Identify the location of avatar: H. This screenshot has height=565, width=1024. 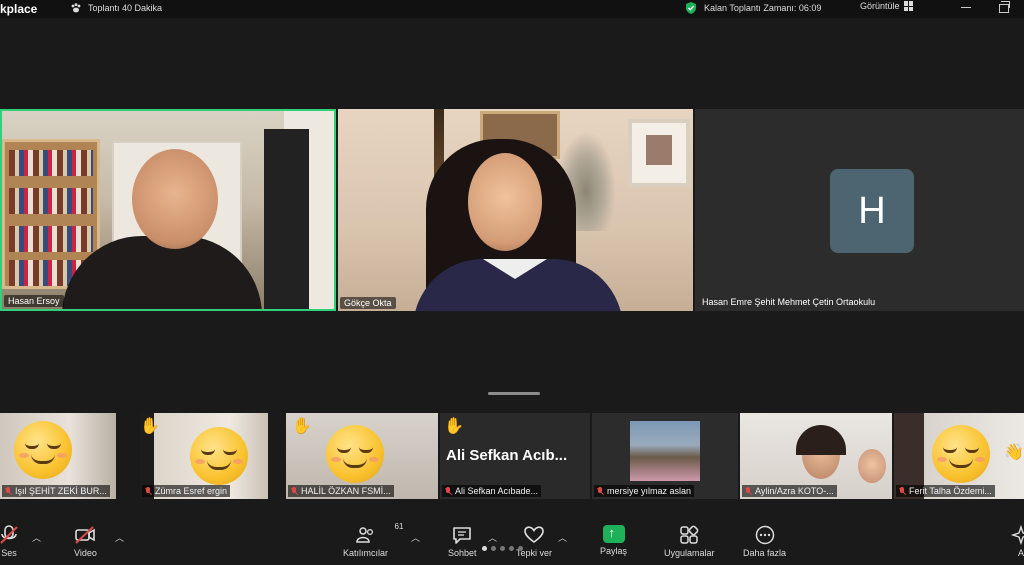
(872, 211).